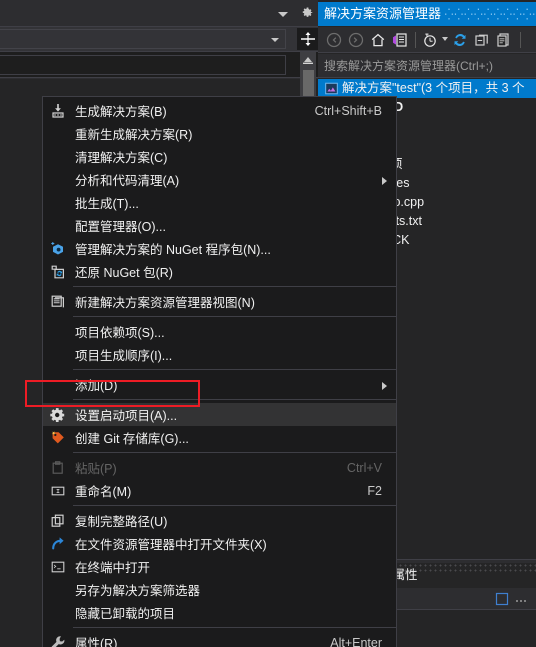  Describe the element at coordinates (58, 641) in the screenshot. I see `wrench-icon` at that location.